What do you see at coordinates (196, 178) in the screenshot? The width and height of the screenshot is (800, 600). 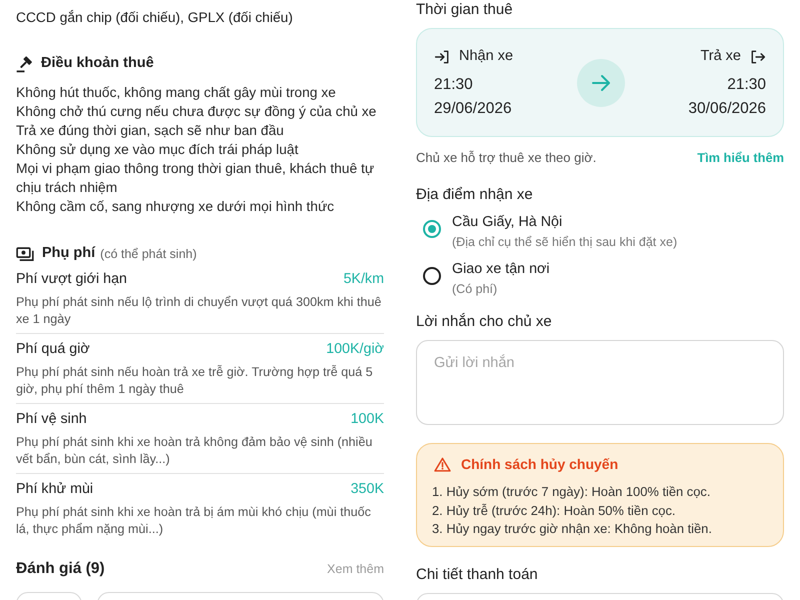 I see `rental-term: Mọi vi phạm giao thông trong thời gian thuê, khách thuê tự chịu trách nhiệm` at bounding box center [196, 178].